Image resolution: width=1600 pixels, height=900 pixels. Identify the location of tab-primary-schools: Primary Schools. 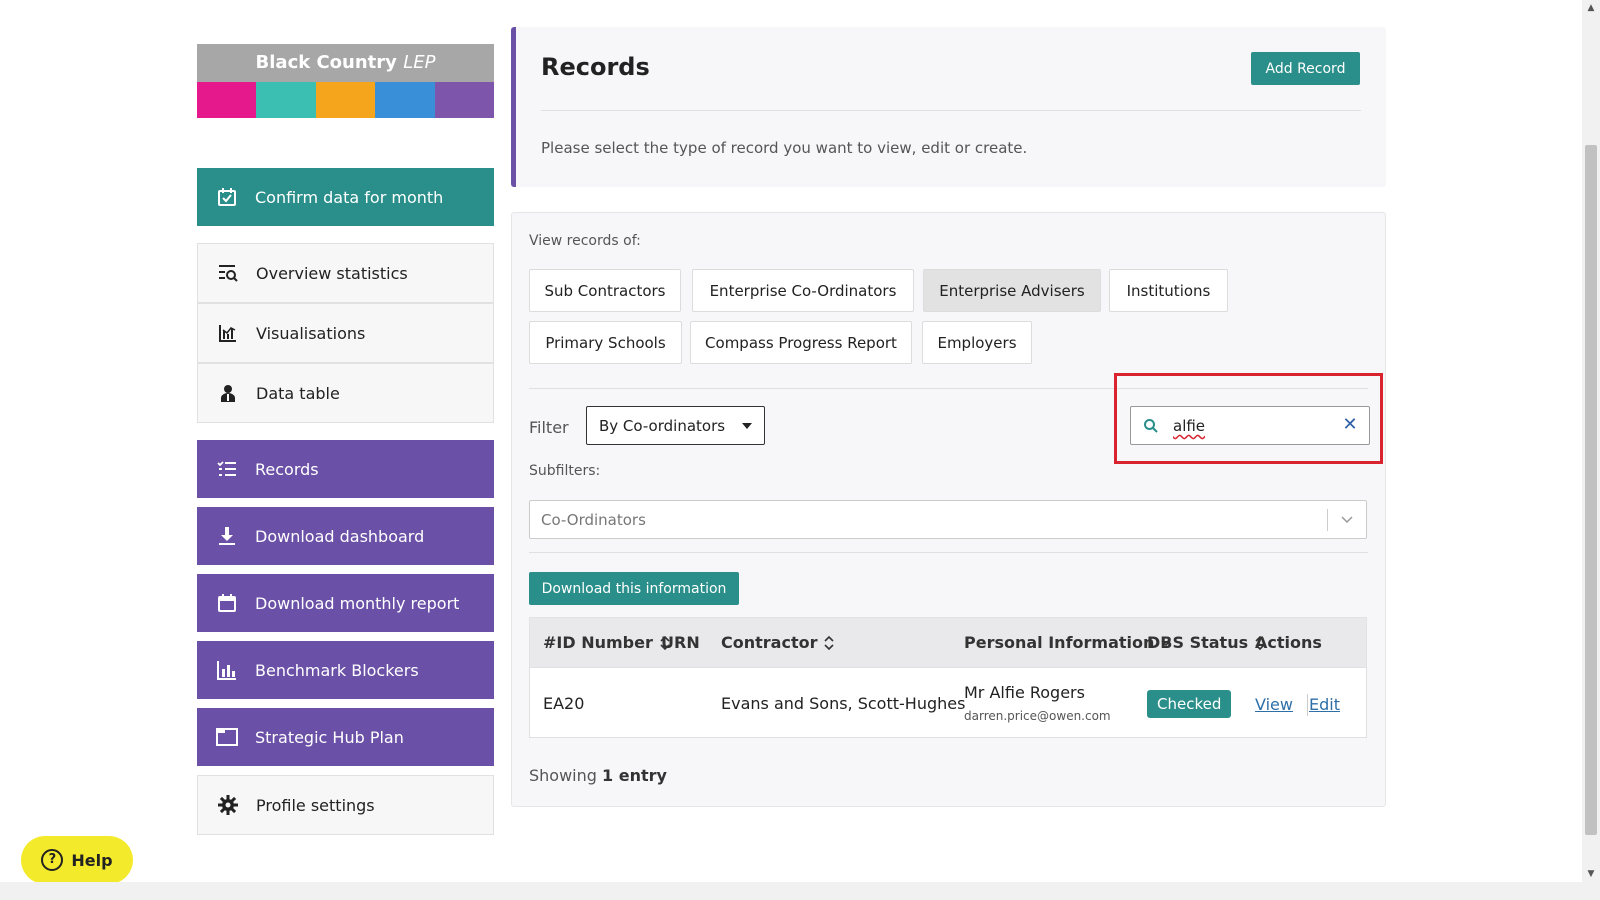
(605, 342).